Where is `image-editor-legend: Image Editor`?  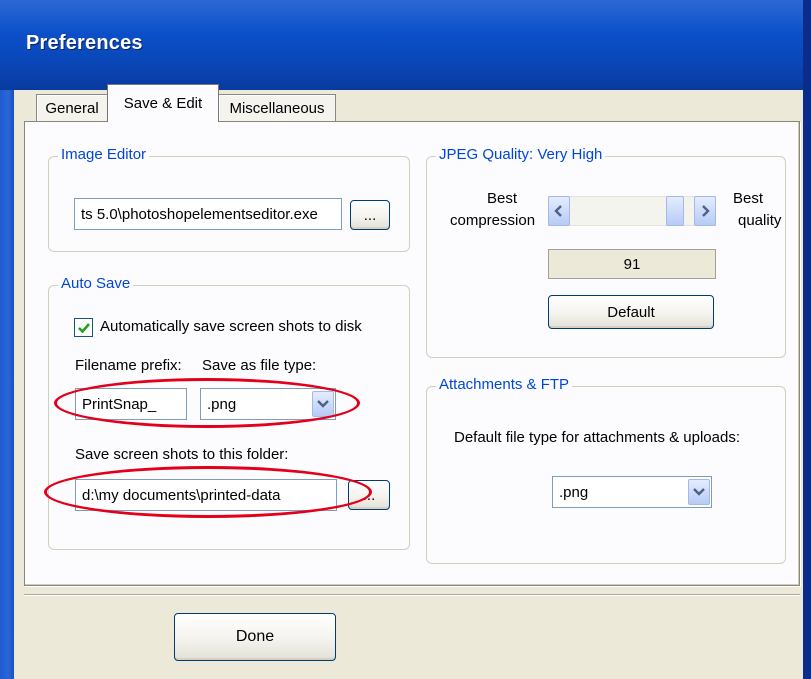 image-editor-legend: Image Editor is located at coordinates (104, 154).